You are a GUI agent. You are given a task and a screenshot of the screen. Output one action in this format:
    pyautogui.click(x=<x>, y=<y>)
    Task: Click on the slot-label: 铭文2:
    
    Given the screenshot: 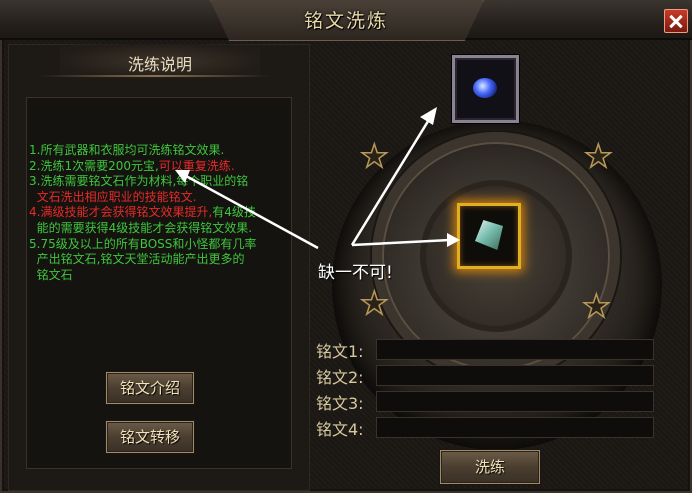 What is the action you would take?
    pyautogui.click(x=340, y=377)
    